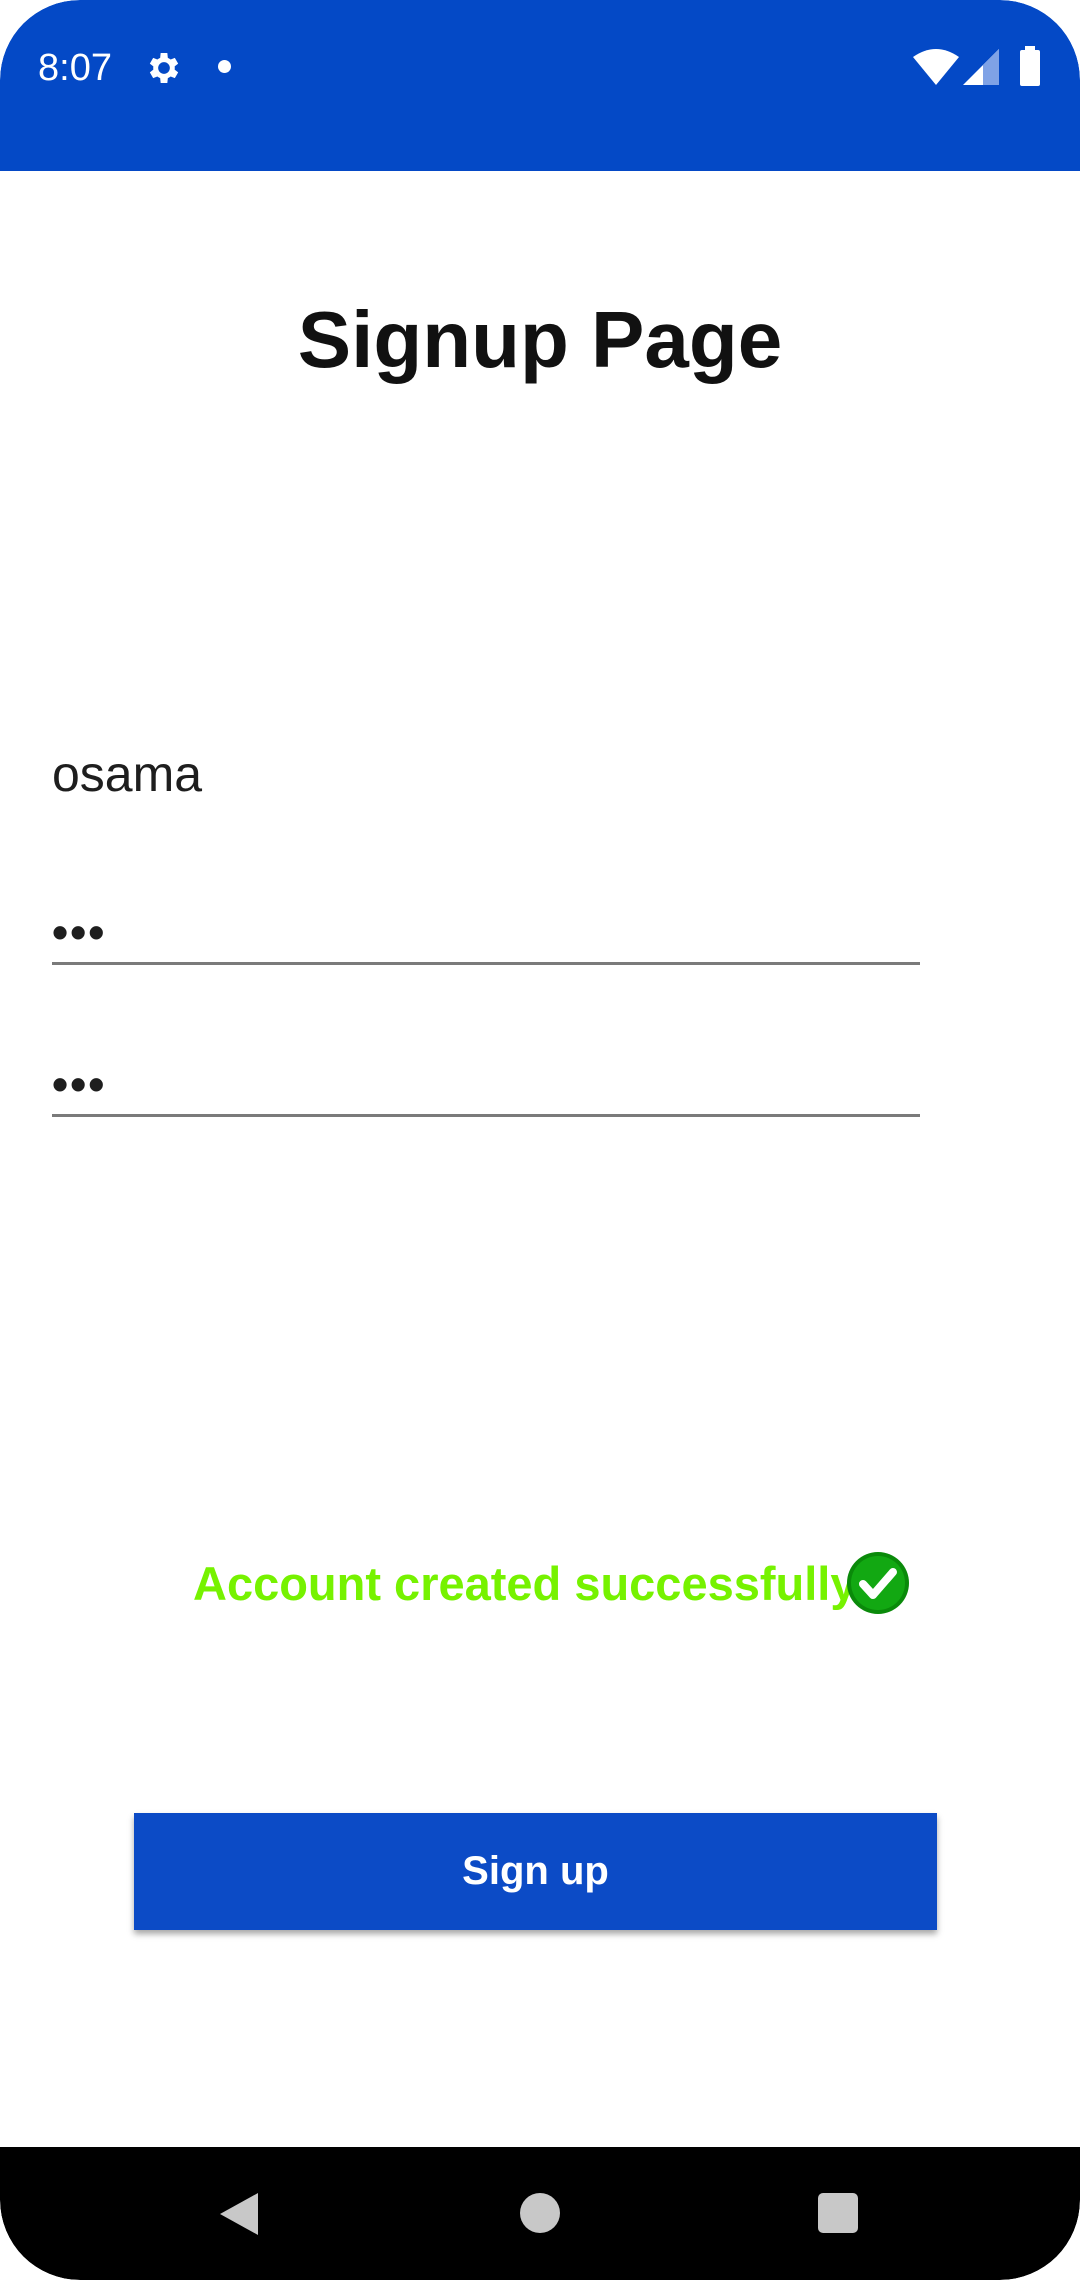  I want to click on check-circle-icon, so click(878, 1583).